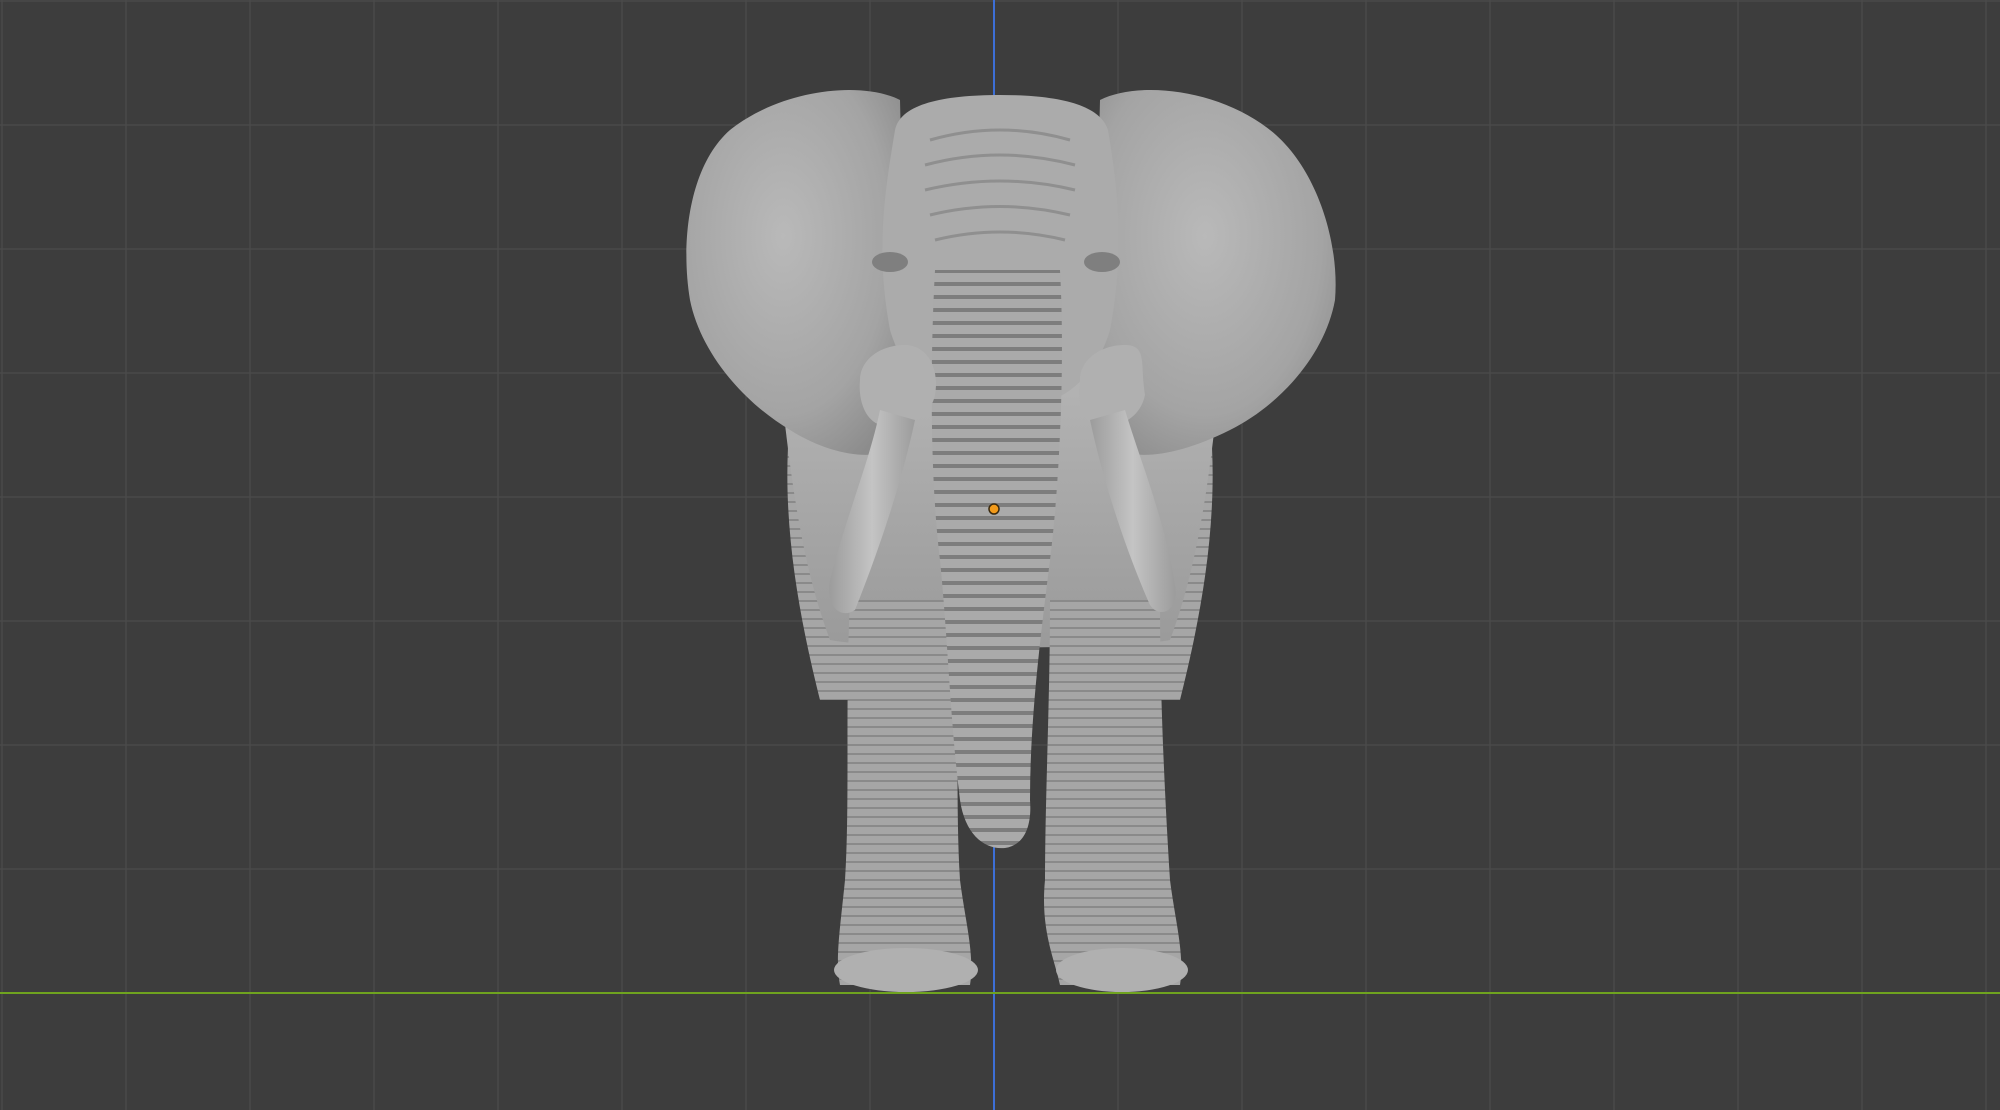 This screenshot has width=2000, height=1110. Describe the element at coordinates (1122, 970) in the screenshot. I see `front-right-foot` at that location.